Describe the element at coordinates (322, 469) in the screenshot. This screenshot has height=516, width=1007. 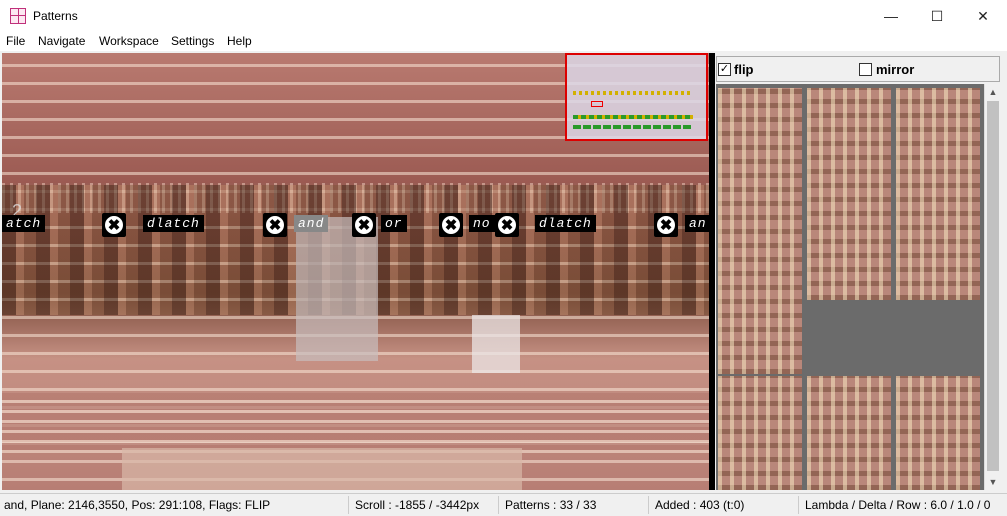
I see `pad-area` at that location.